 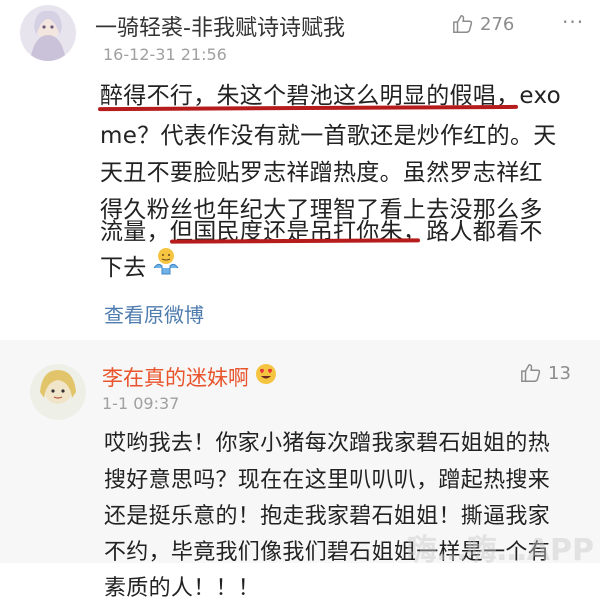 What do you see at coordinates (328, 136) in the screenshot?
I see `comment-text-line: me？代表作没有就一首歌还是炒作红的。天` at bounding box center [328, 136].